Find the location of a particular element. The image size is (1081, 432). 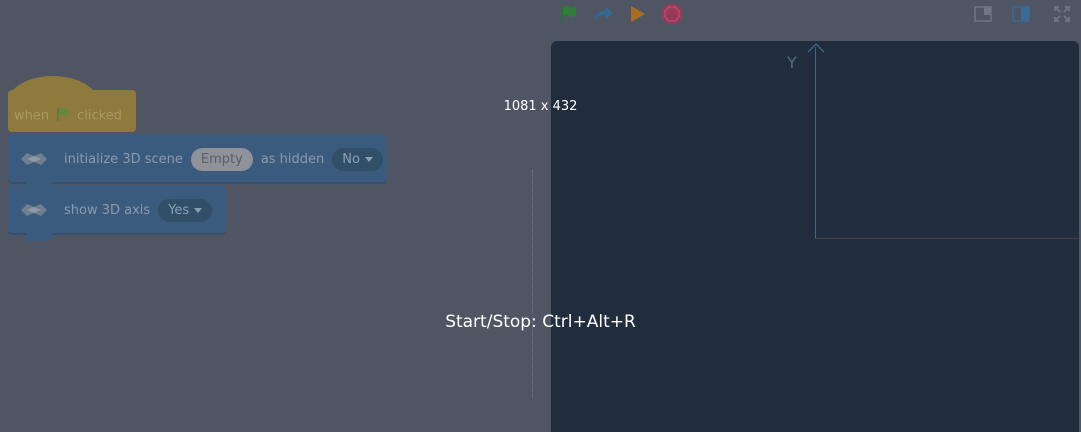

stop-icon is located at coordinates (672, 16).